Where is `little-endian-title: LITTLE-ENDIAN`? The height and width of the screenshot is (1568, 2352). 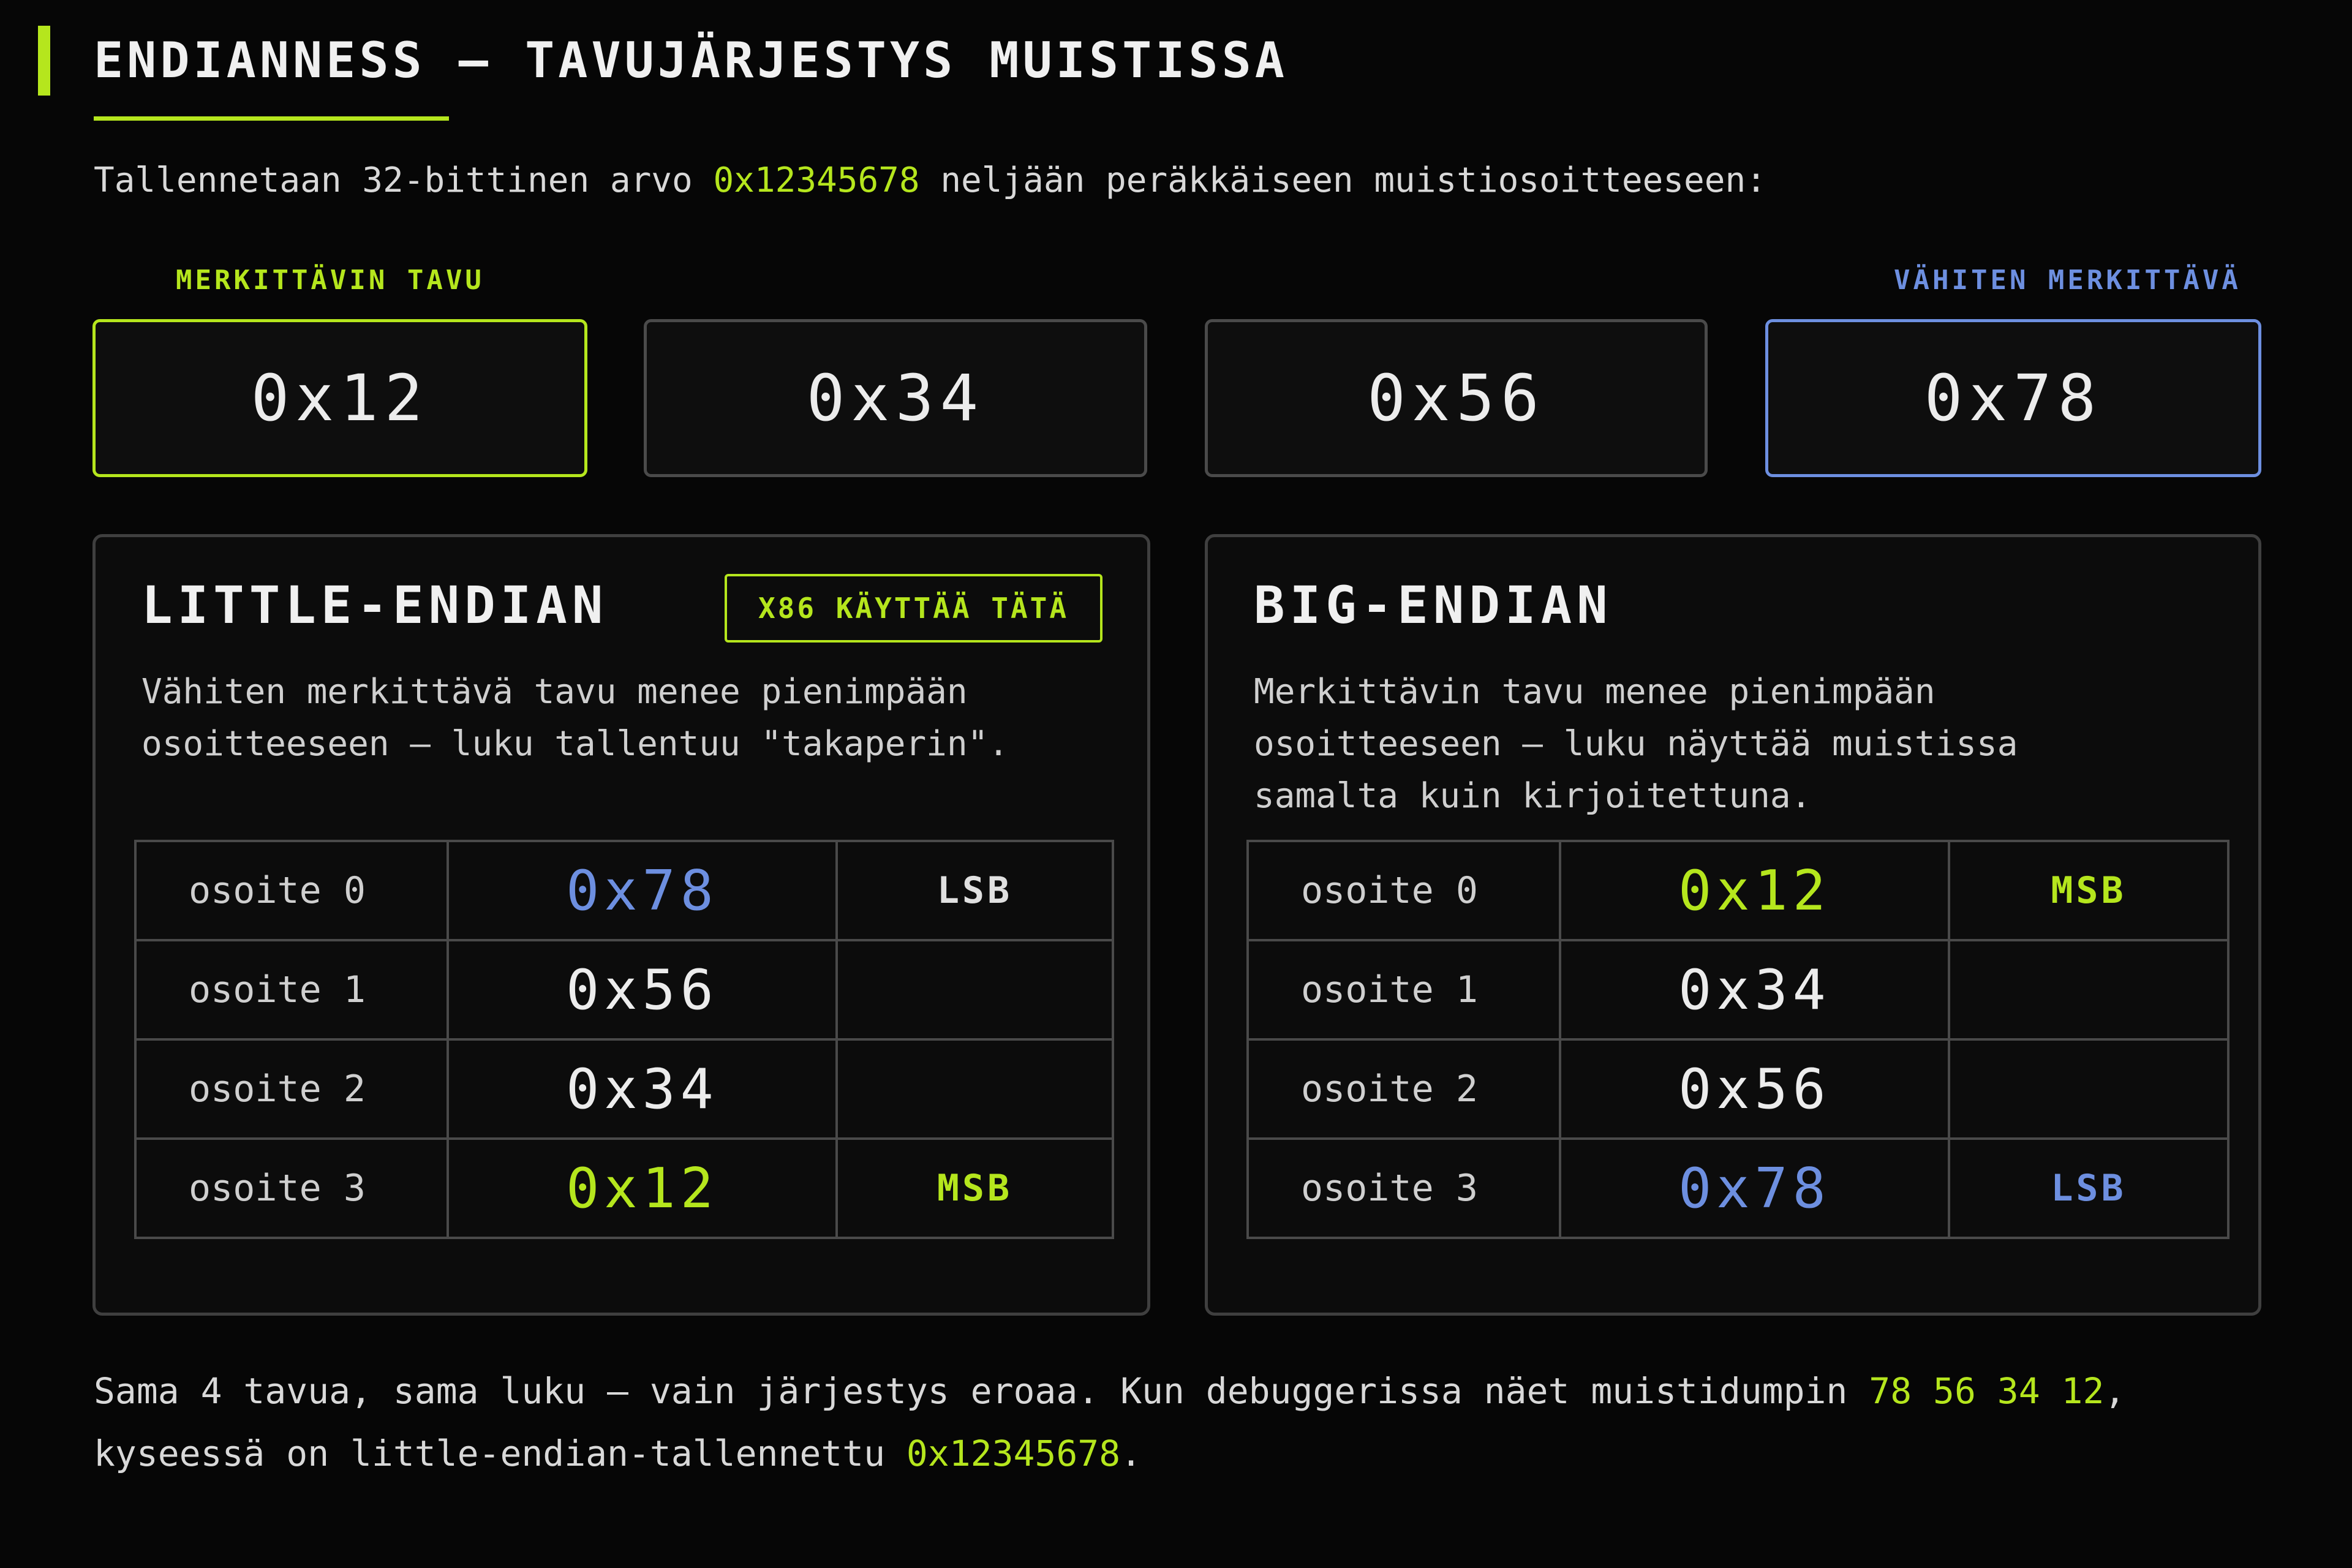 little-endian-title: LITTLE-ENDIAN is located at coordinates (375, 605).